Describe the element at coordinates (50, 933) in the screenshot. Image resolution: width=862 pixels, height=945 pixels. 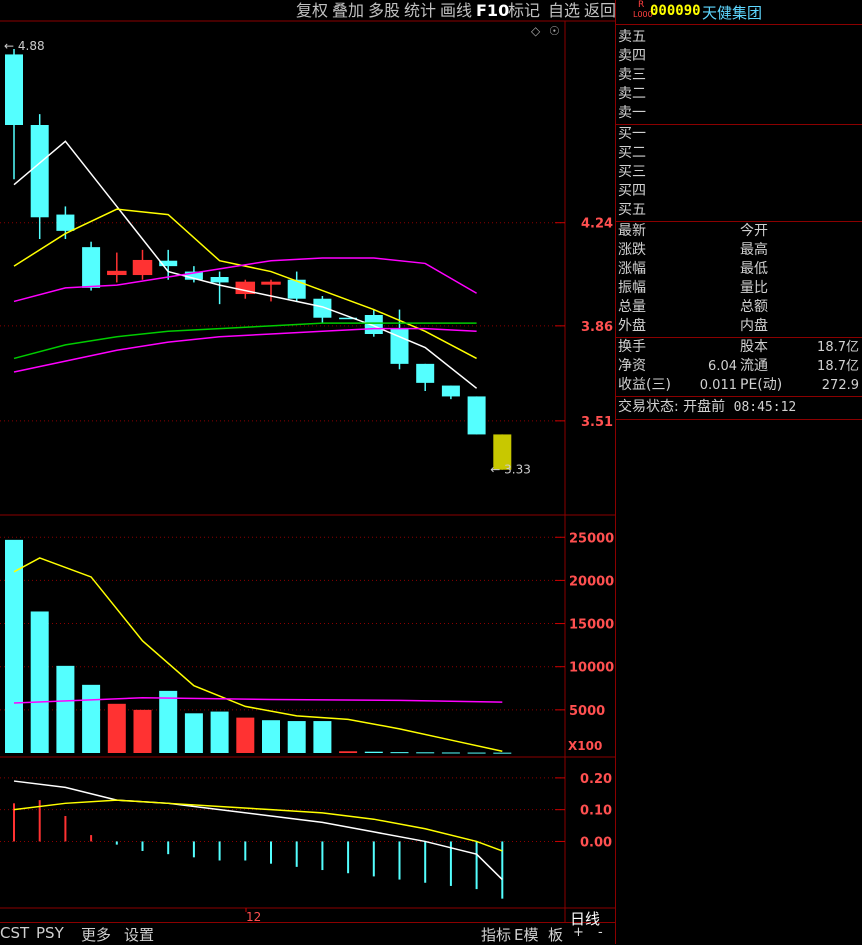
I see `tab-psy: PSY` at that location.